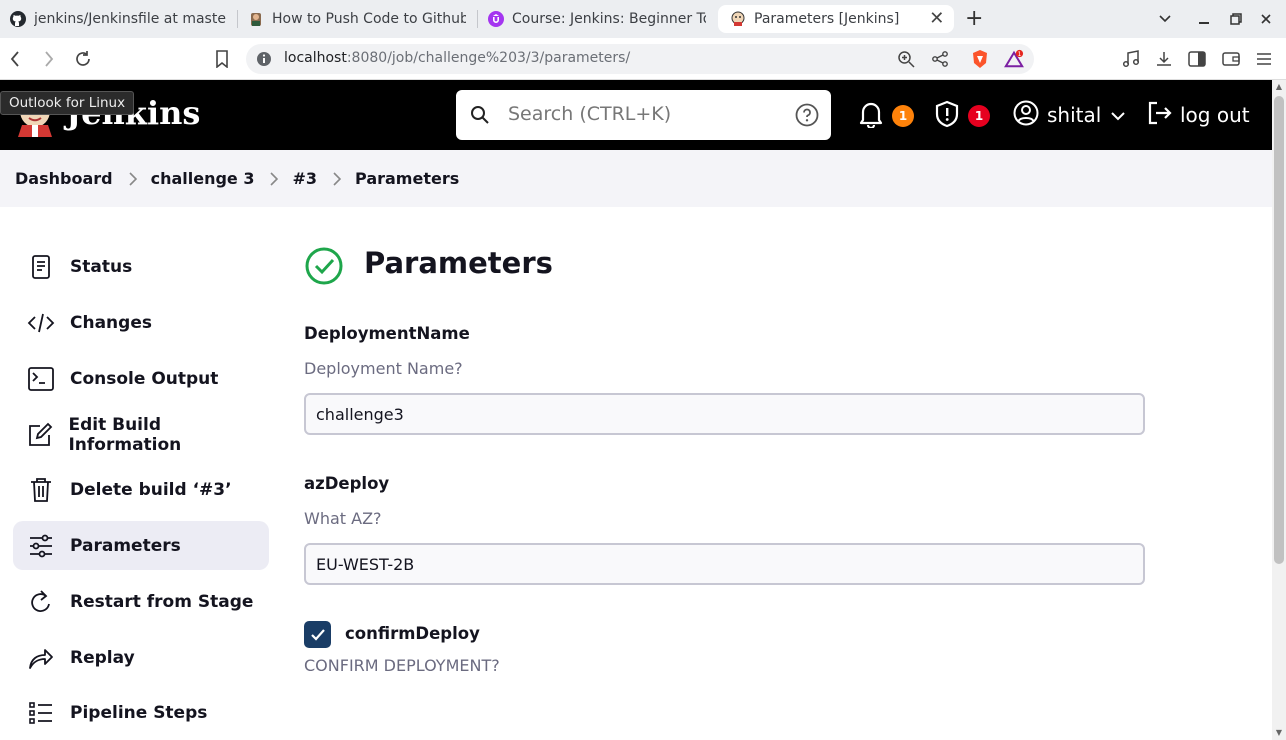  I want to click on breadcrumb-parameters: Parameters, so click(407, 178).